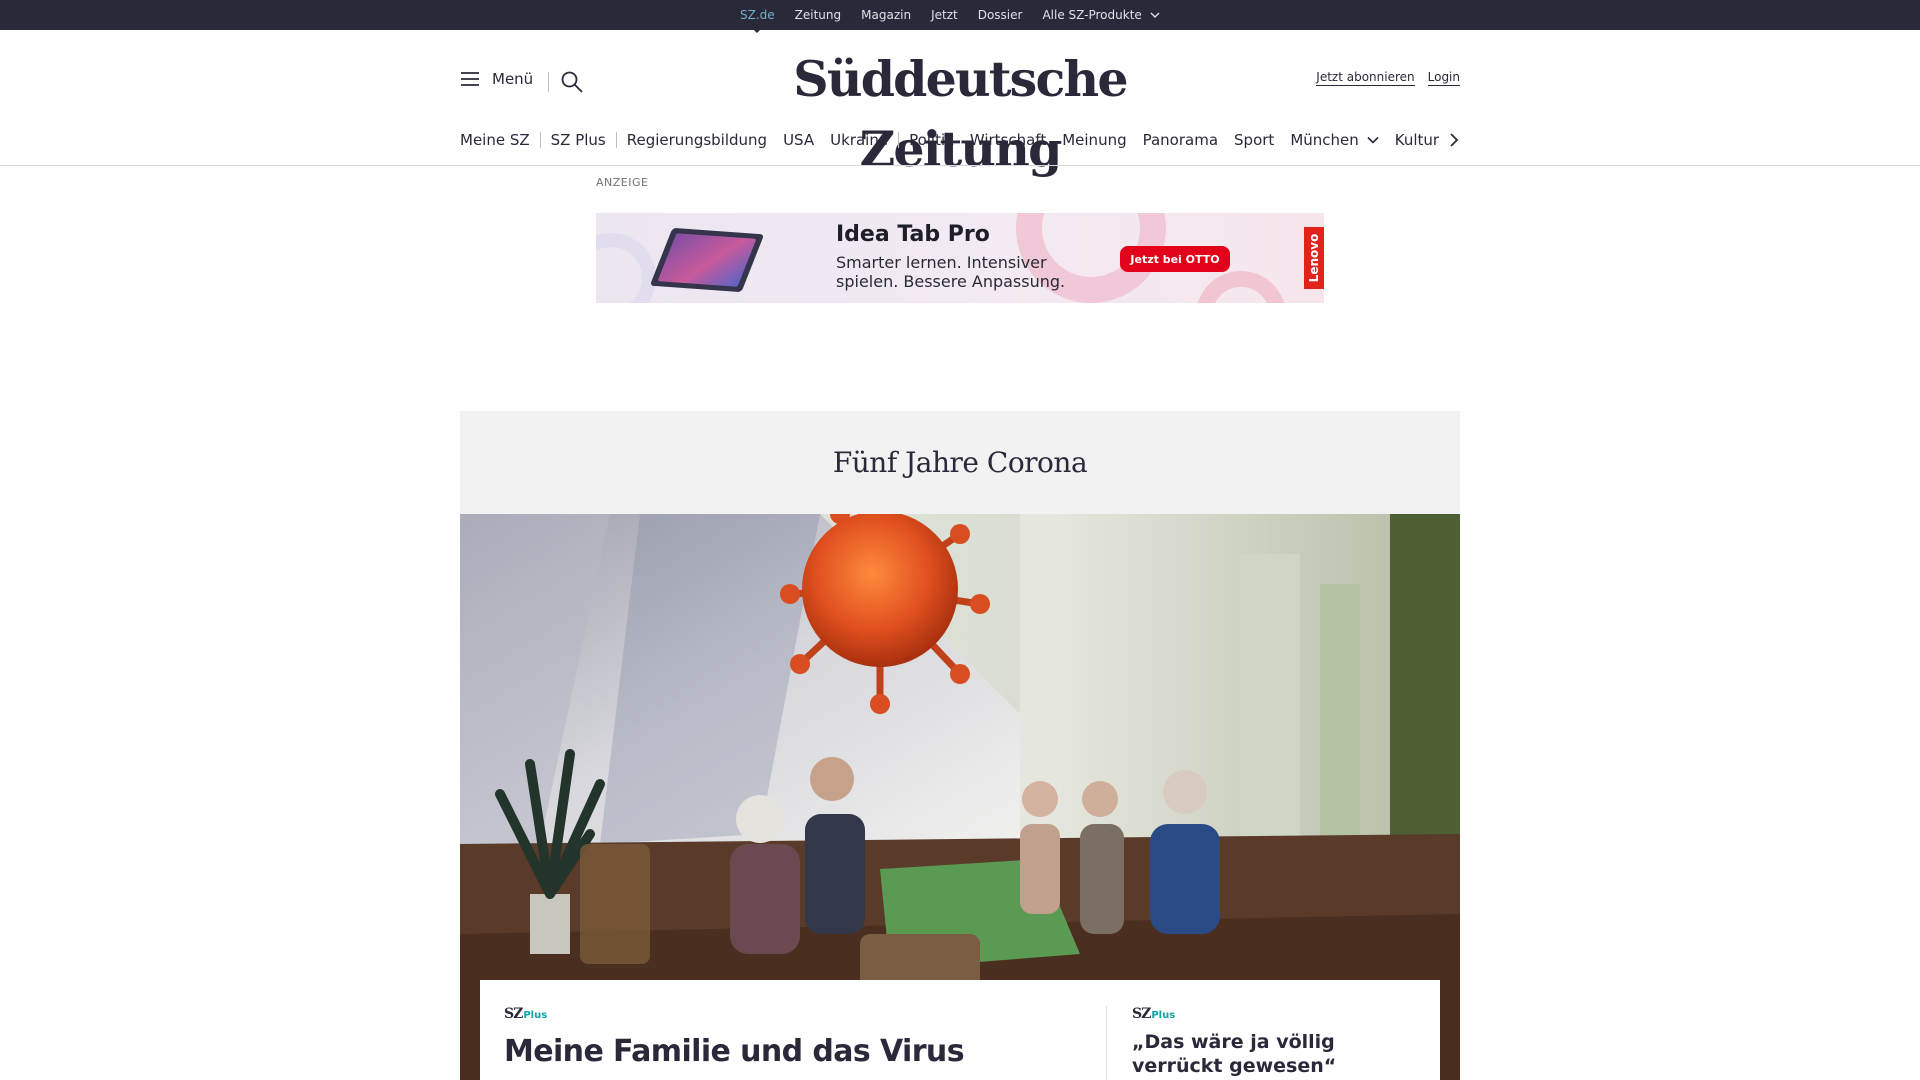 This screenshot has width=1920, height=1080. What do you see at coordinates (1180, 140) in the screenshot?
I see `nav-item-panorama: Panorama` at bounding box center [1180, 140].